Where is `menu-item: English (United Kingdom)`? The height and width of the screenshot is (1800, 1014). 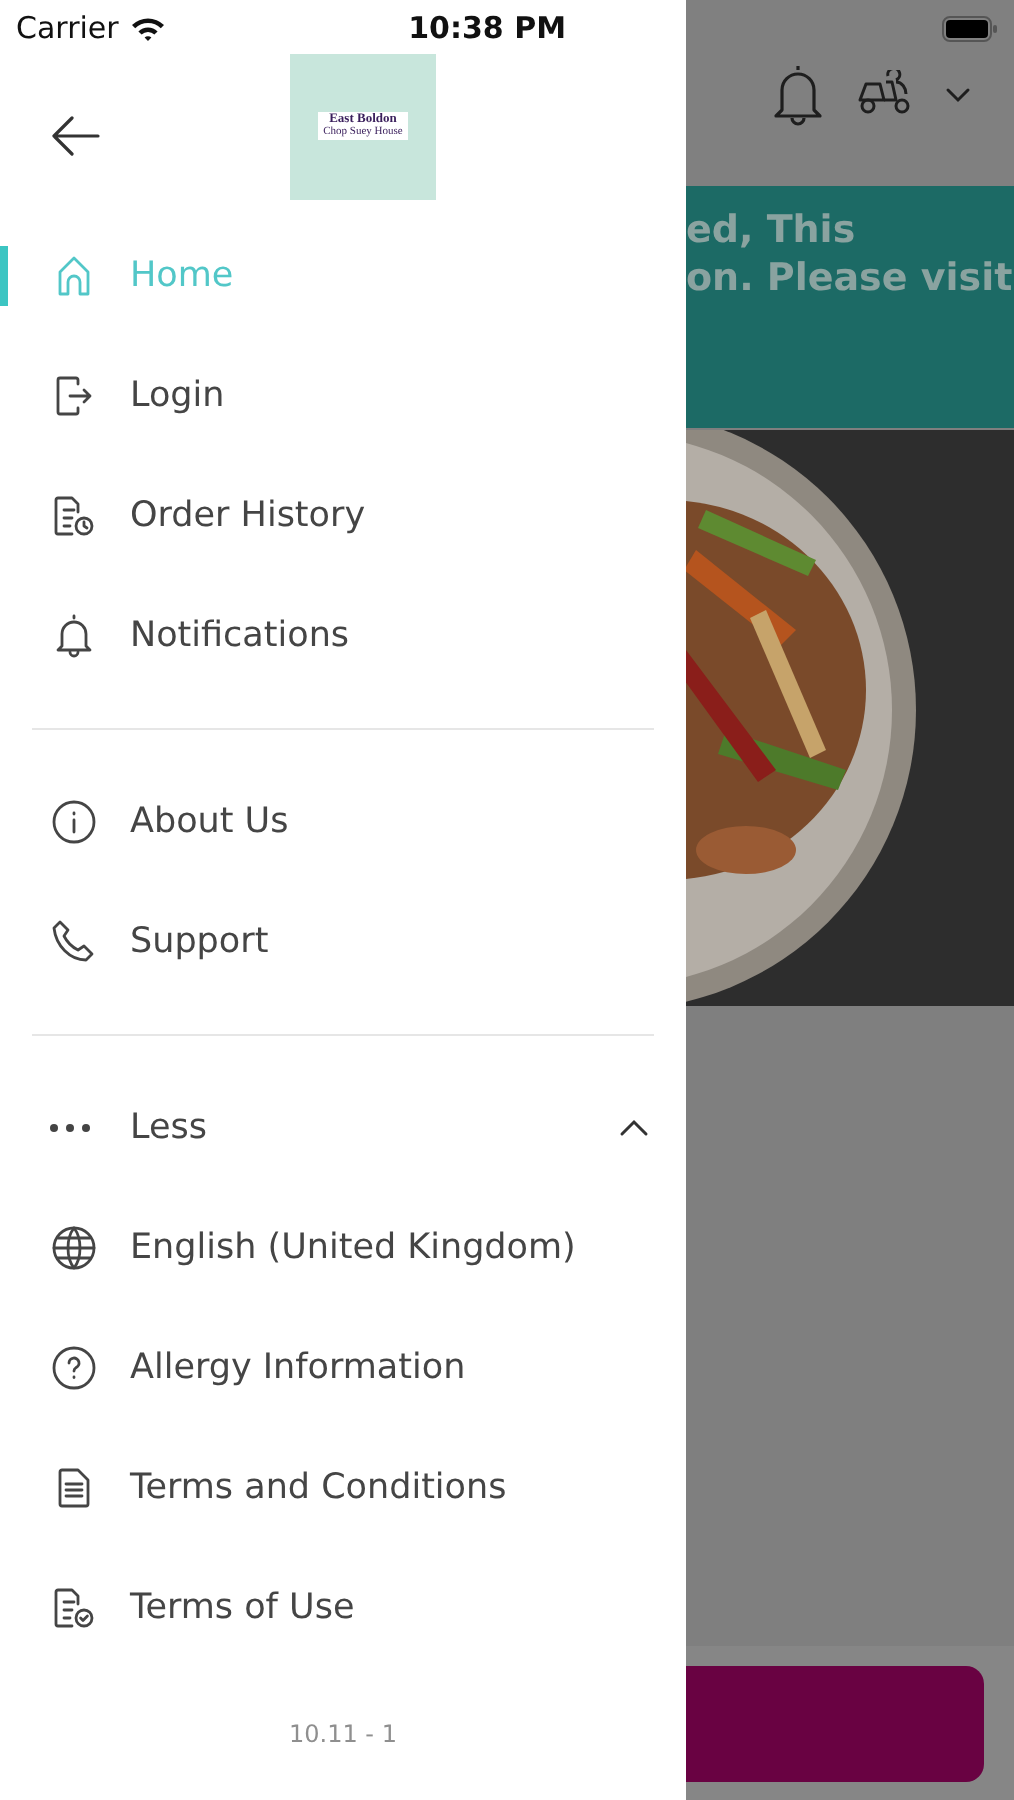
menu-item: English (United Kingdom) is located at coordinates (288, 1248).